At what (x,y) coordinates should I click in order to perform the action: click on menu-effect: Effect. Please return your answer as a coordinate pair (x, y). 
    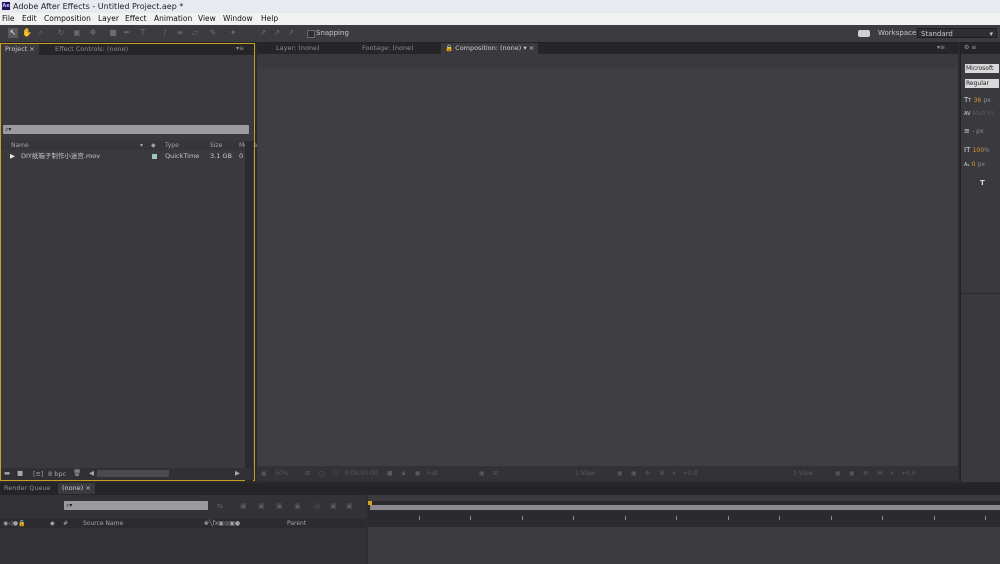
    Looking at the image, I should click on (136, 19).